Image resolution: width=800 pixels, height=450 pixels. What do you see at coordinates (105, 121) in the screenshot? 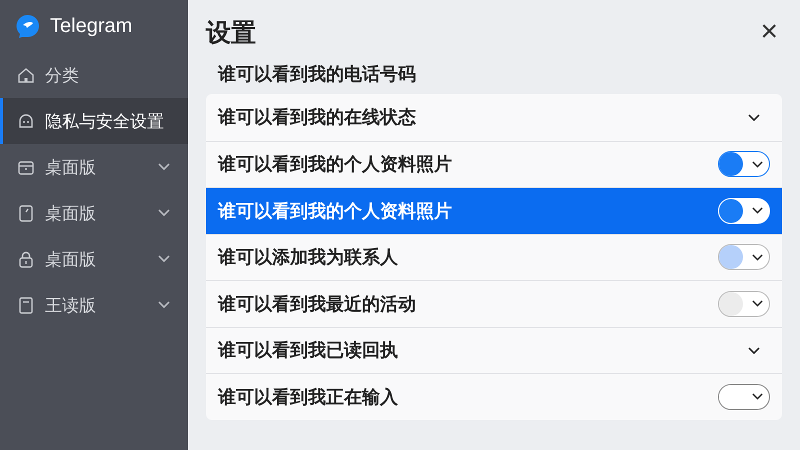
I see `sidebar-label: 隐私与安全设置` at bounding box center [105, 121].